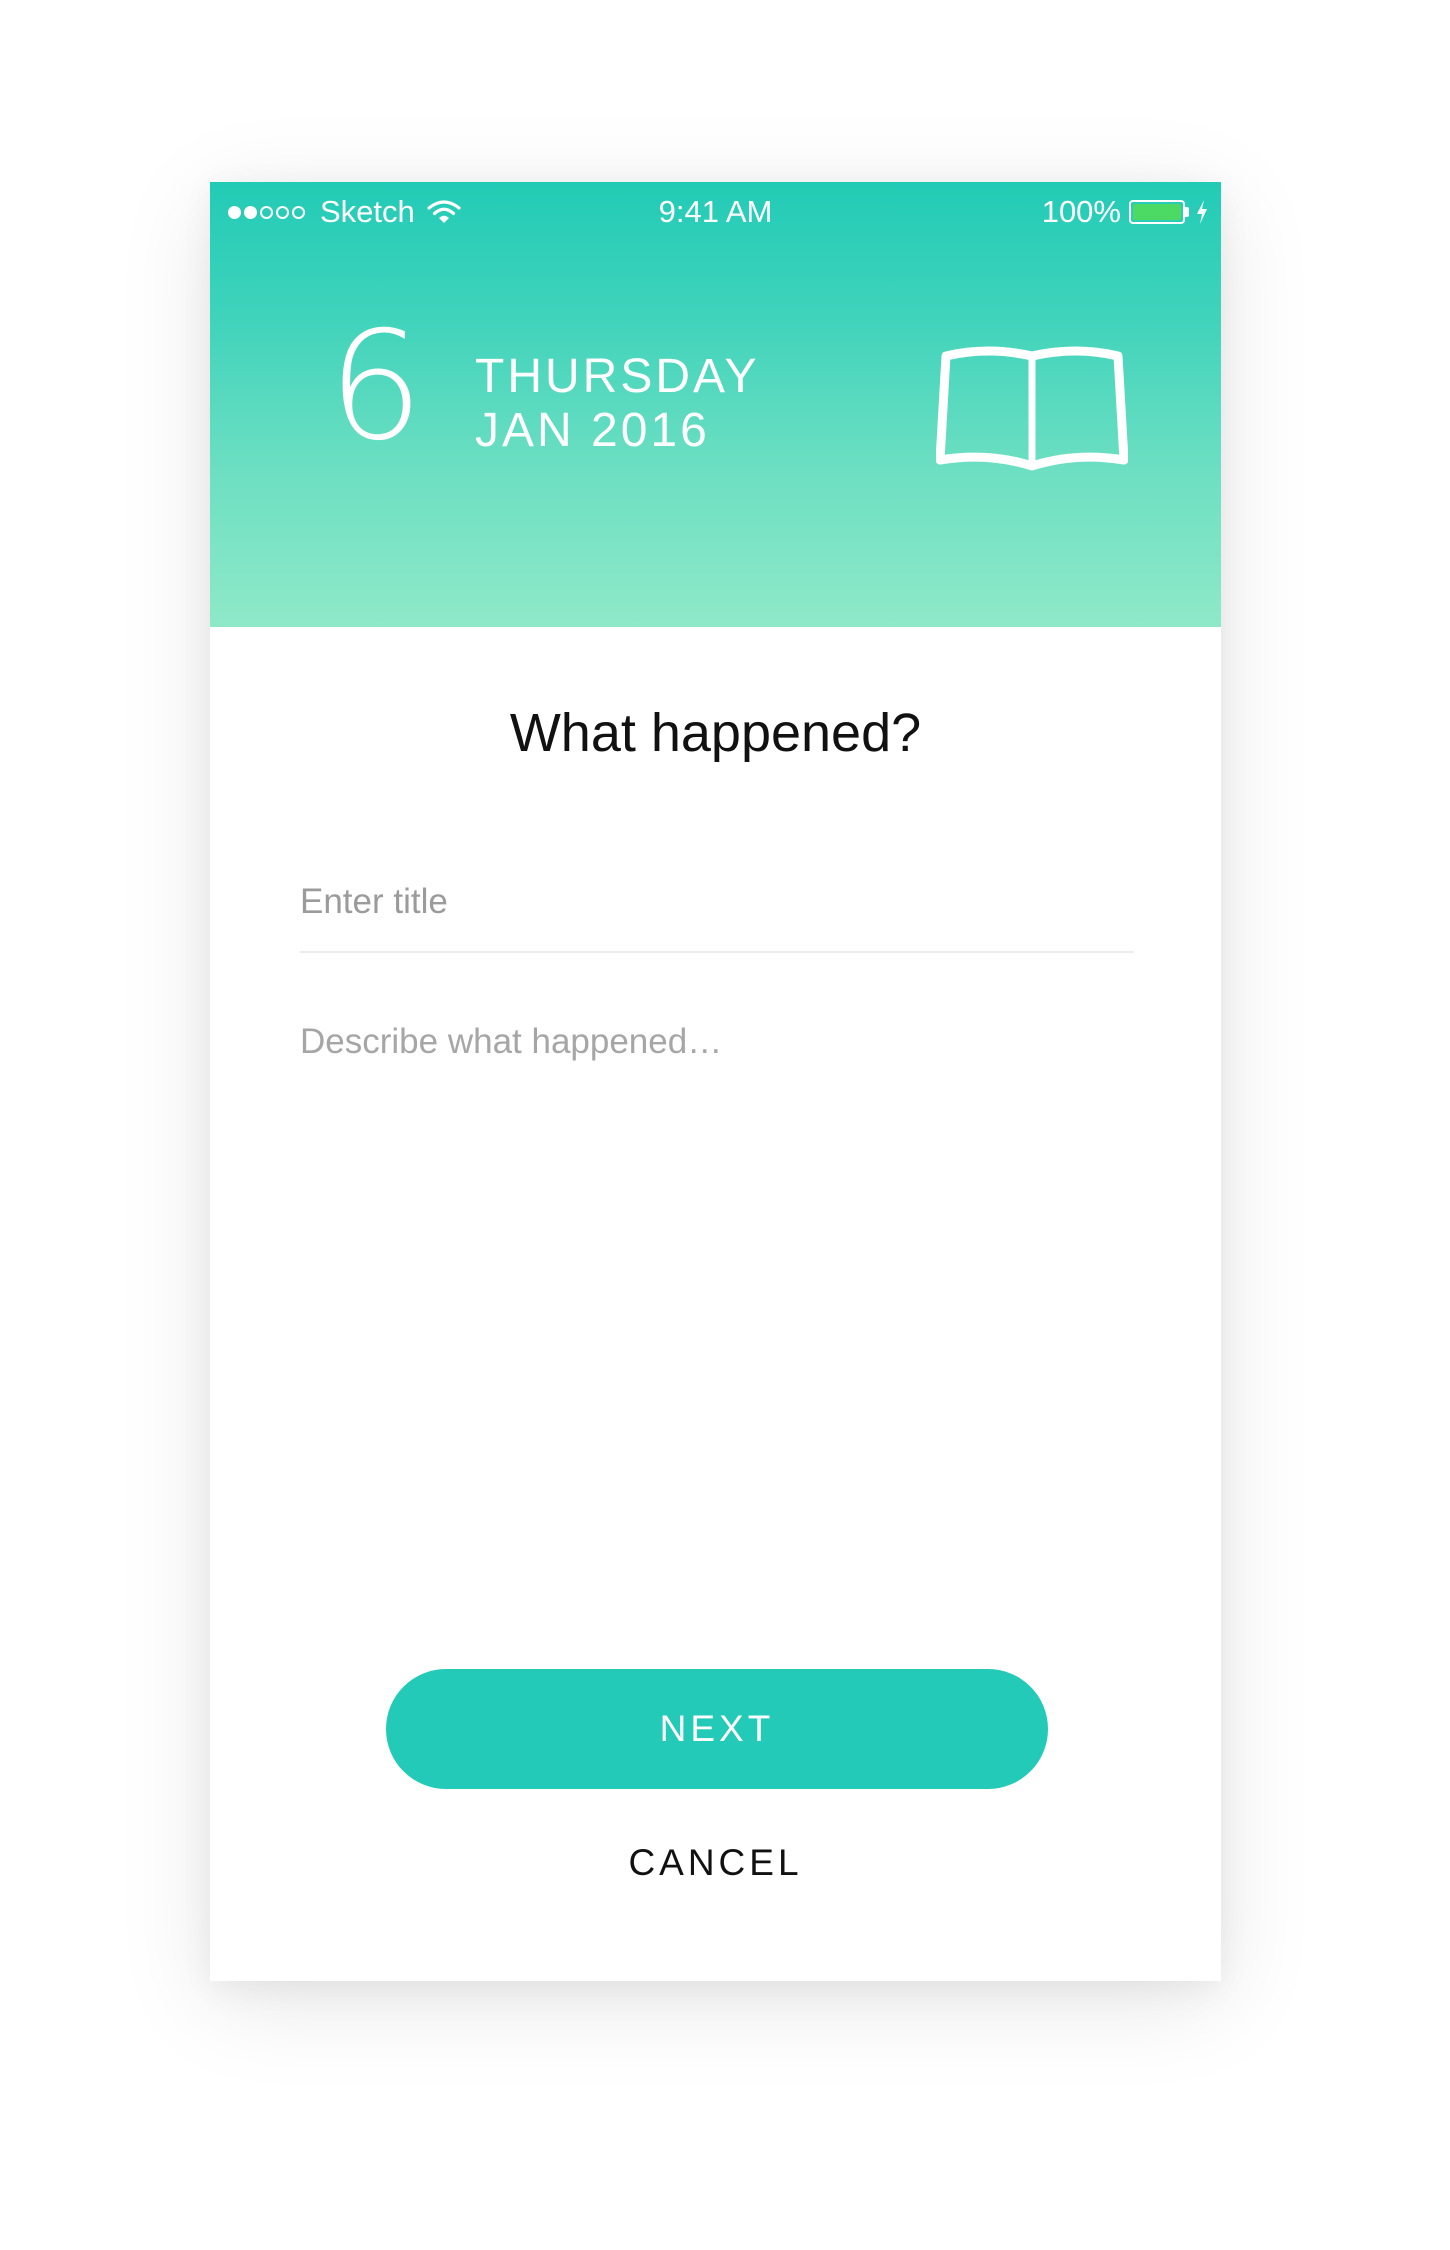  I want to click on date-label: THURSDAY JAN 2016, so click(617, 404).